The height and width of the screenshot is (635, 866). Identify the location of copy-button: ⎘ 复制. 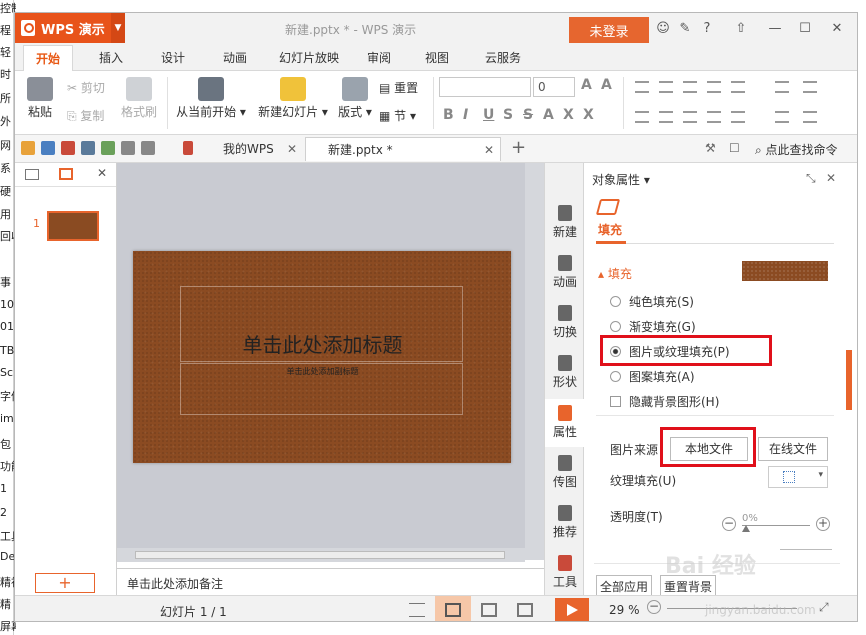
(85, 115).